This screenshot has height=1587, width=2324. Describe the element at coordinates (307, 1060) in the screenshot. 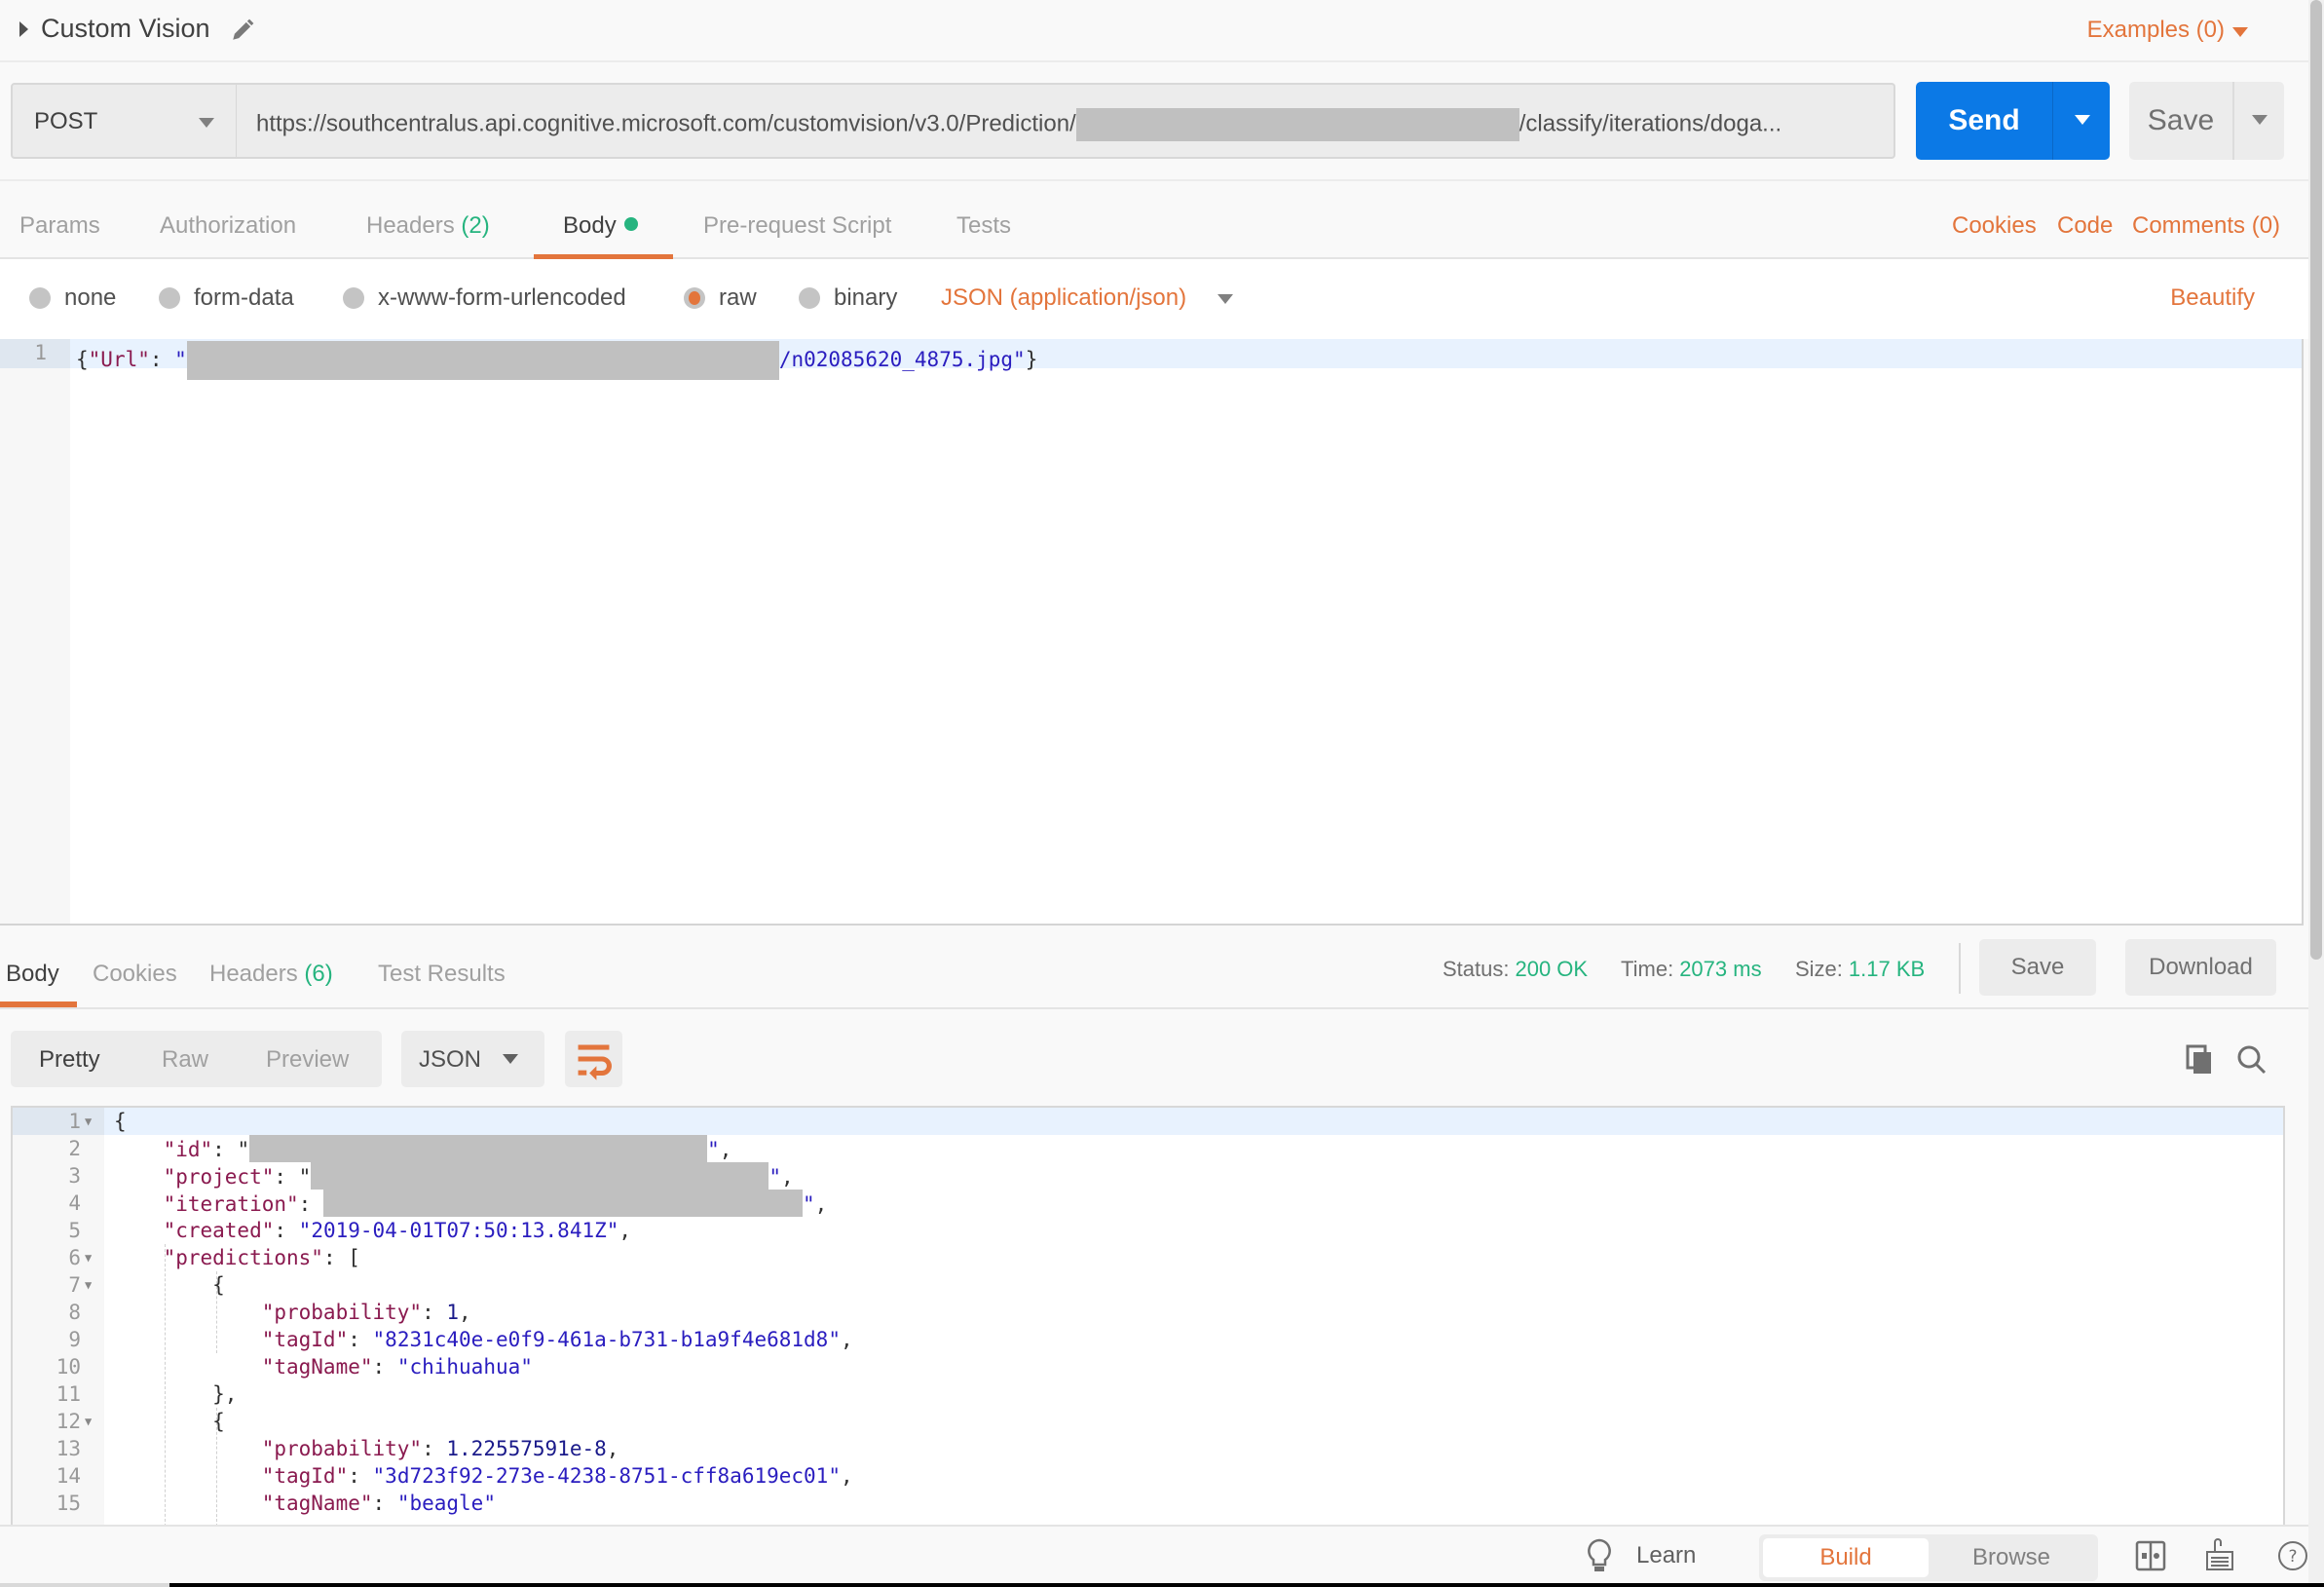

I see `preview-button: Preview` at that location.